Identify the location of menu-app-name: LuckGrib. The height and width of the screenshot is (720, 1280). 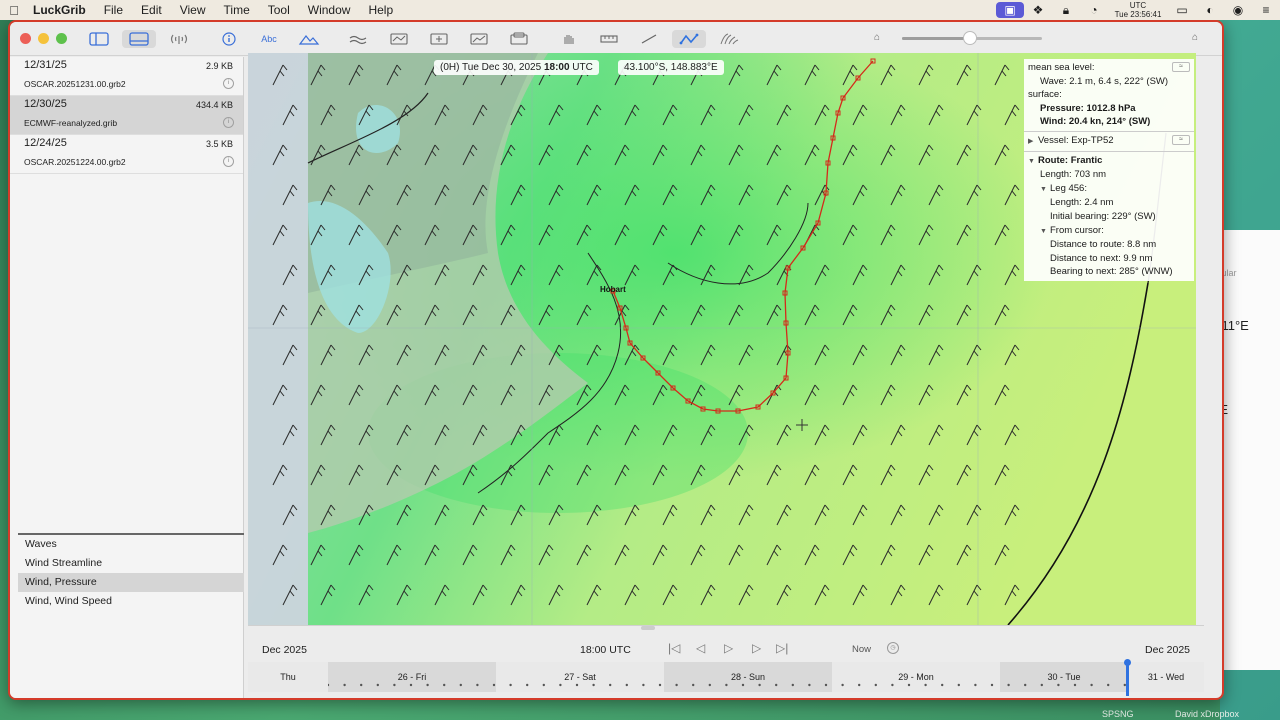
(59, 10).